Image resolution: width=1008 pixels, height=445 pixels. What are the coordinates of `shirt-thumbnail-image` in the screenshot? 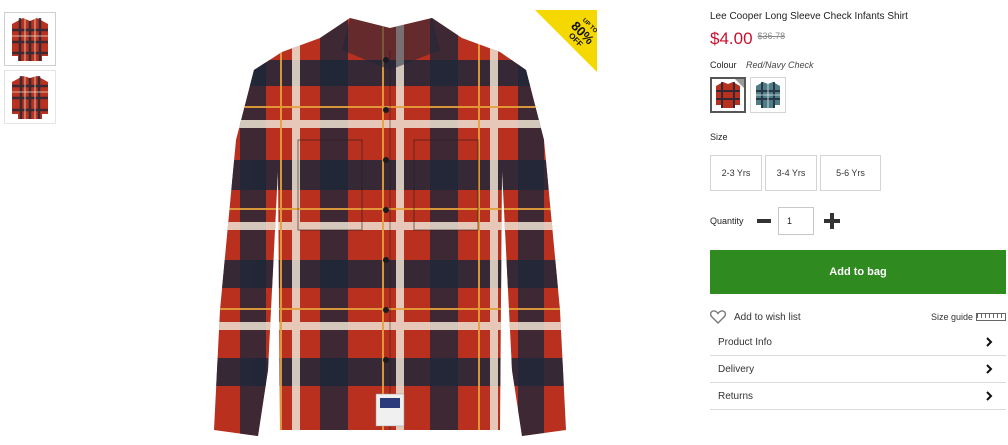 It's located at (30, 39).